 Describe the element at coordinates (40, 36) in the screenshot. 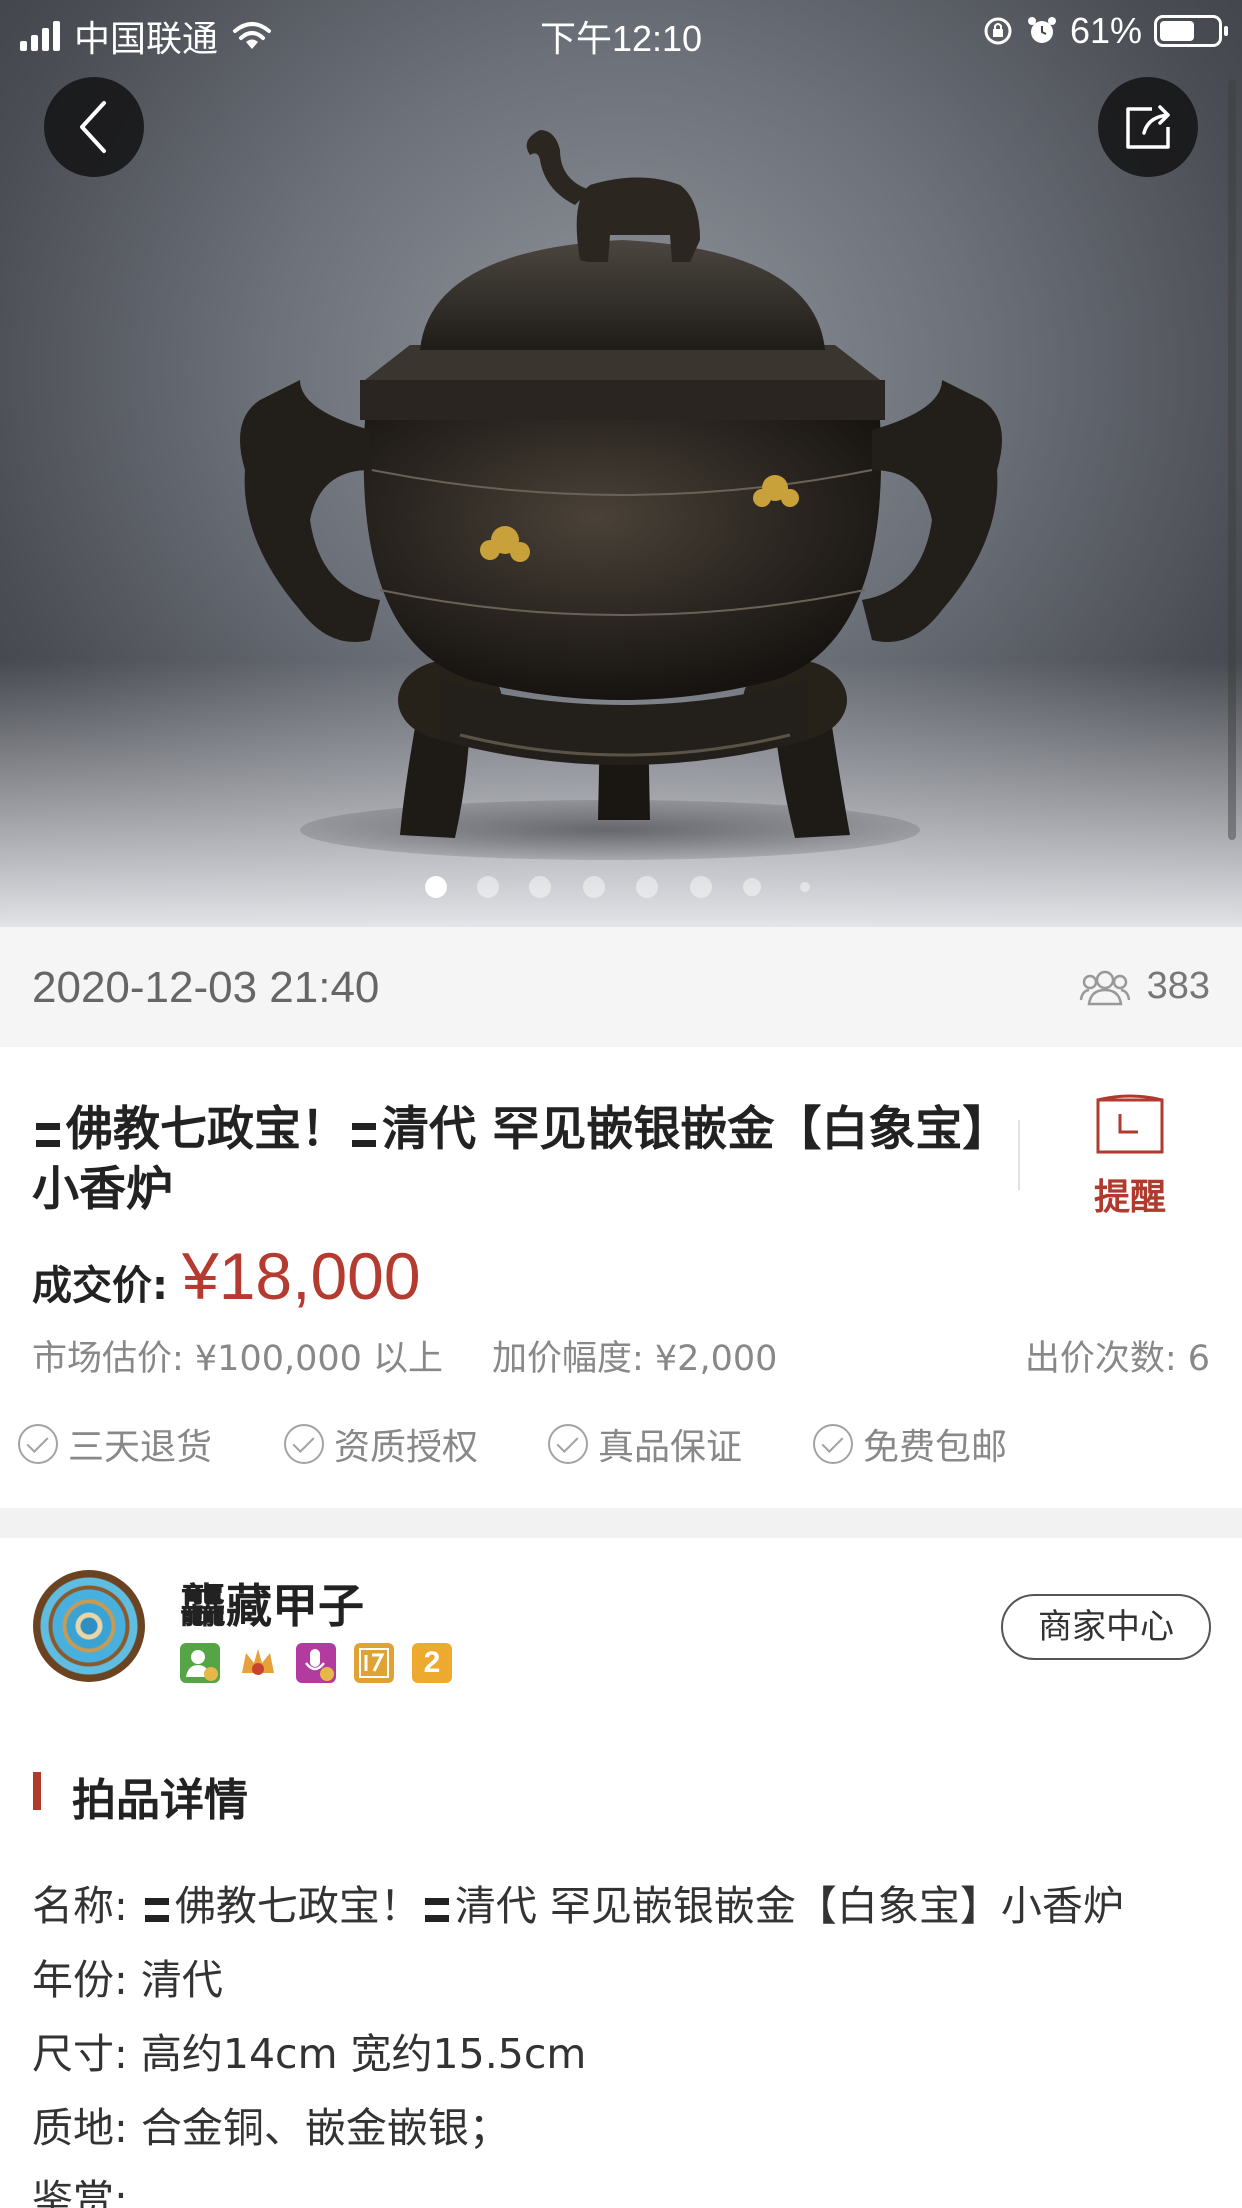

I see `signal-icon` at that location.